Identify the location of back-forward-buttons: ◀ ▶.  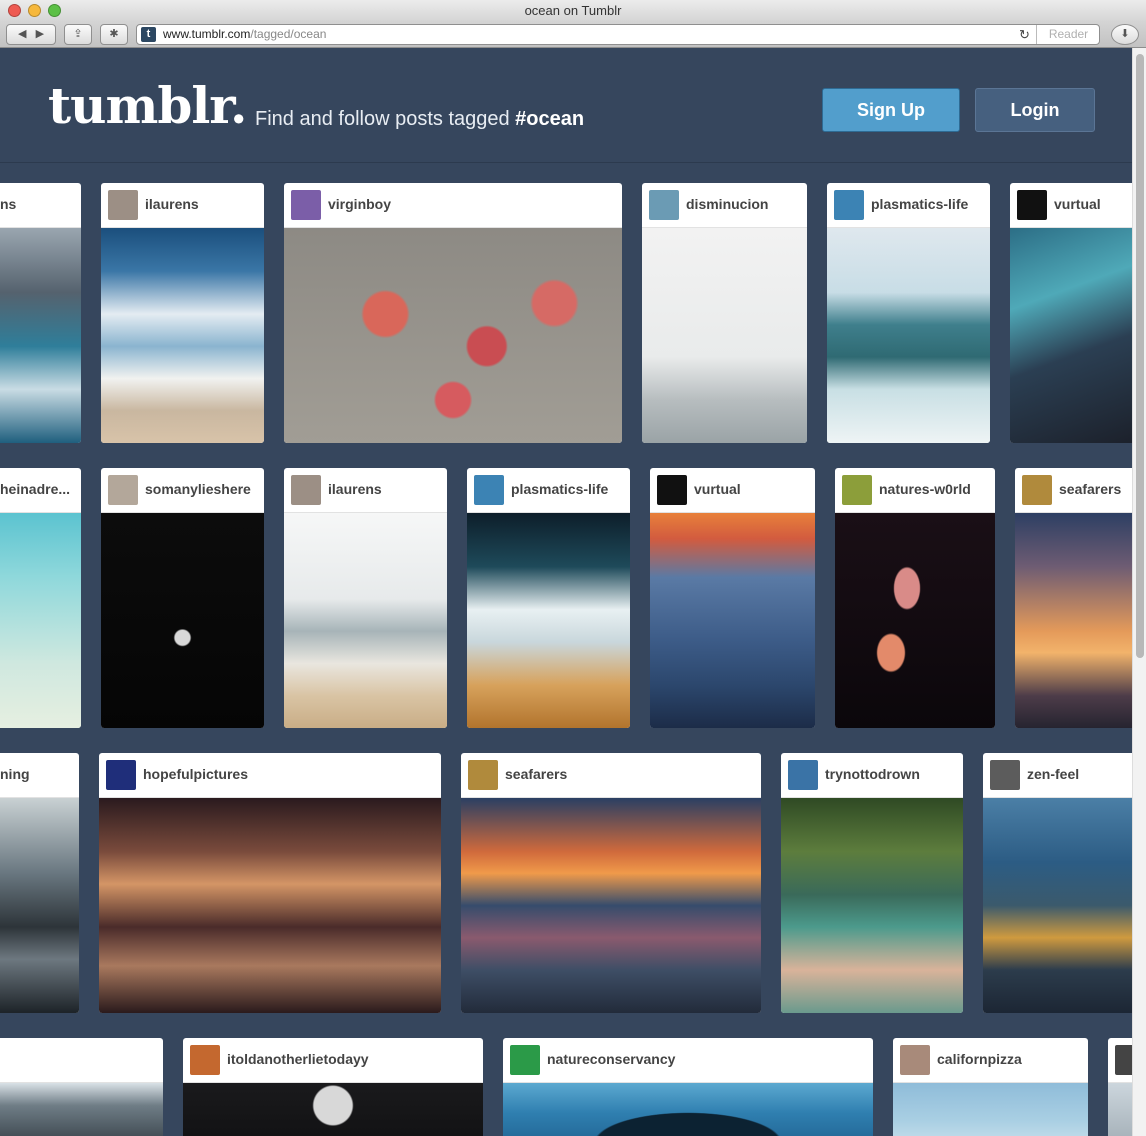
(31, 34).